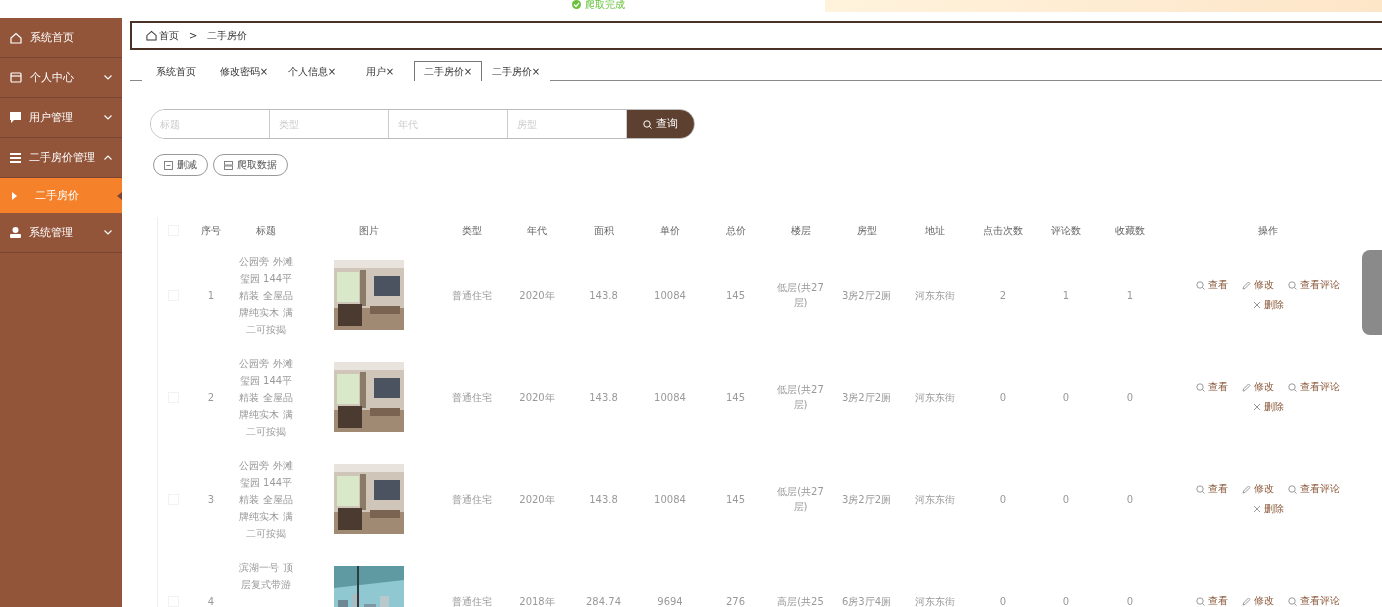 The height and width of the screenshot is (607, 1382). What do you see at coordinates (15, 157) in the screenshot?
I see `list-icon` at bounding box center [15, 157].